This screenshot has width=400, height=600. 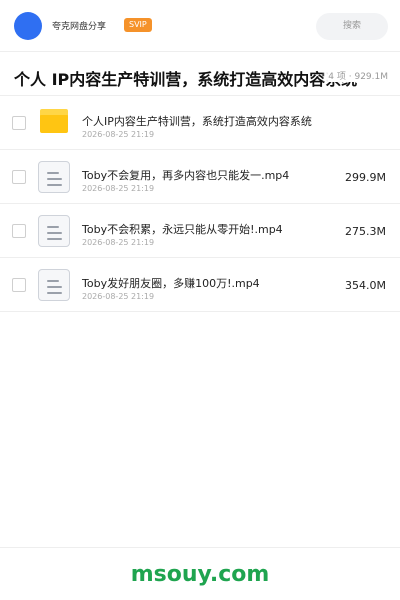 I want to click on file-name: Toby发好朋友圈，多赚100万!.mp4, so click(x=171, y=283).